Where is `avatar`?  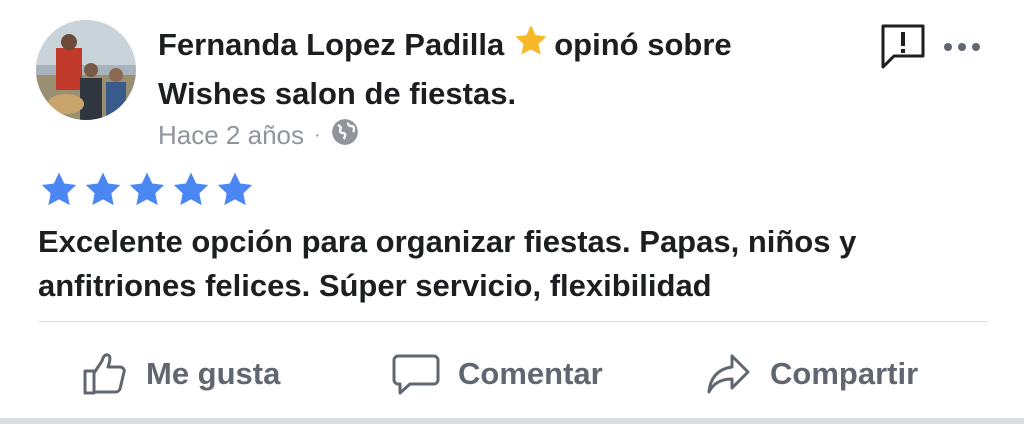
avatar is located at coordinates (86, 70).